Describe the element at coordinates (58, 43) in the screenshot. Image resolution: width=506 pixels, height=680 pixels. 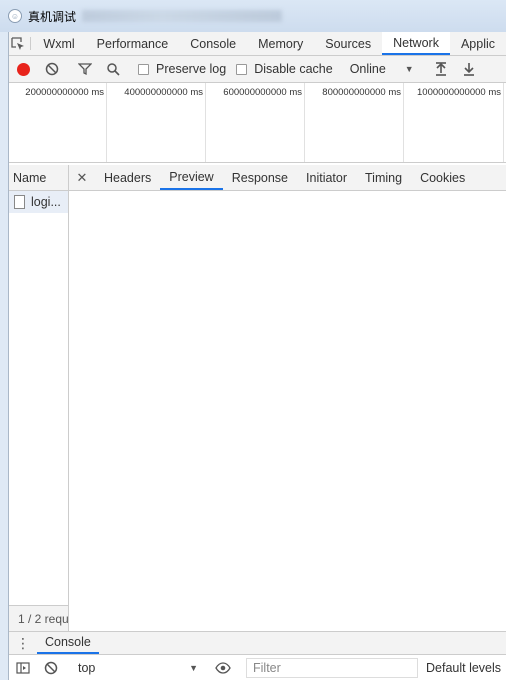
I see `tab-wxml: Wxml` at that location.